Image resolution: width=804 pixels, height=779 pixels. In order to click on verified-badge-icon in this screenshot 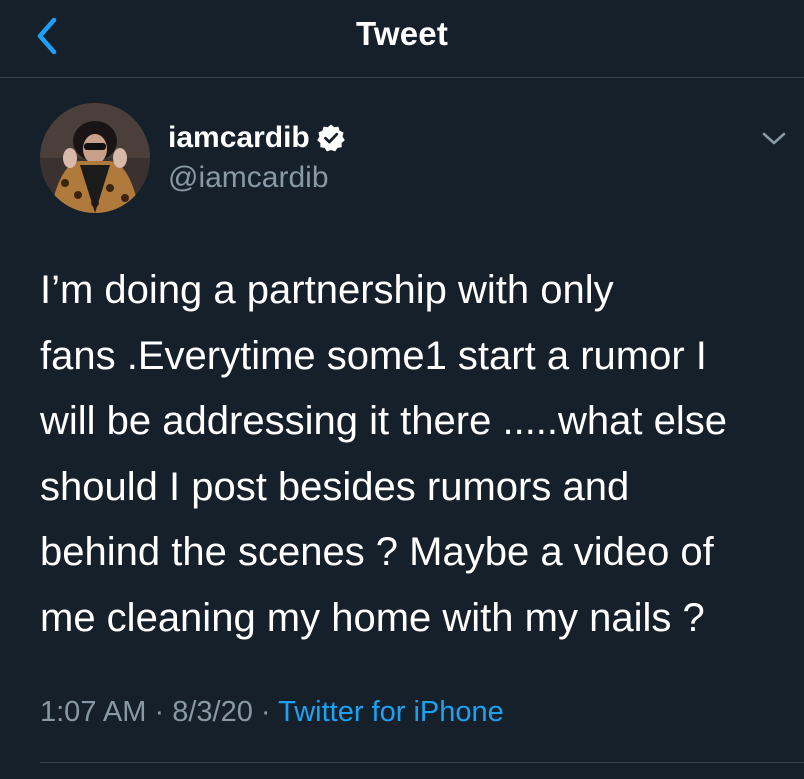, I will do `click(330, 138)`.